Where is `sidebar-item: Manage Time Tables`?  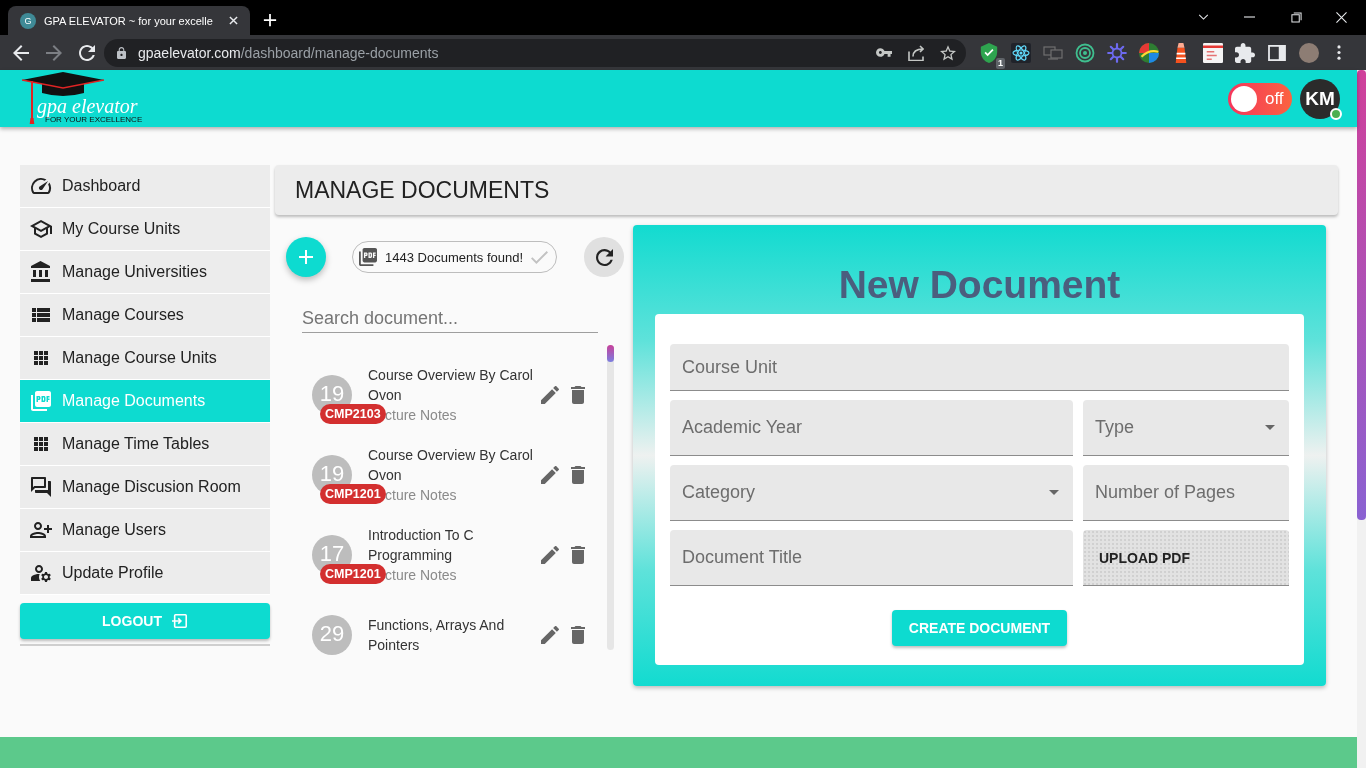
sidebar-item: Manage Time Tables is located at coordinates (145, 444).